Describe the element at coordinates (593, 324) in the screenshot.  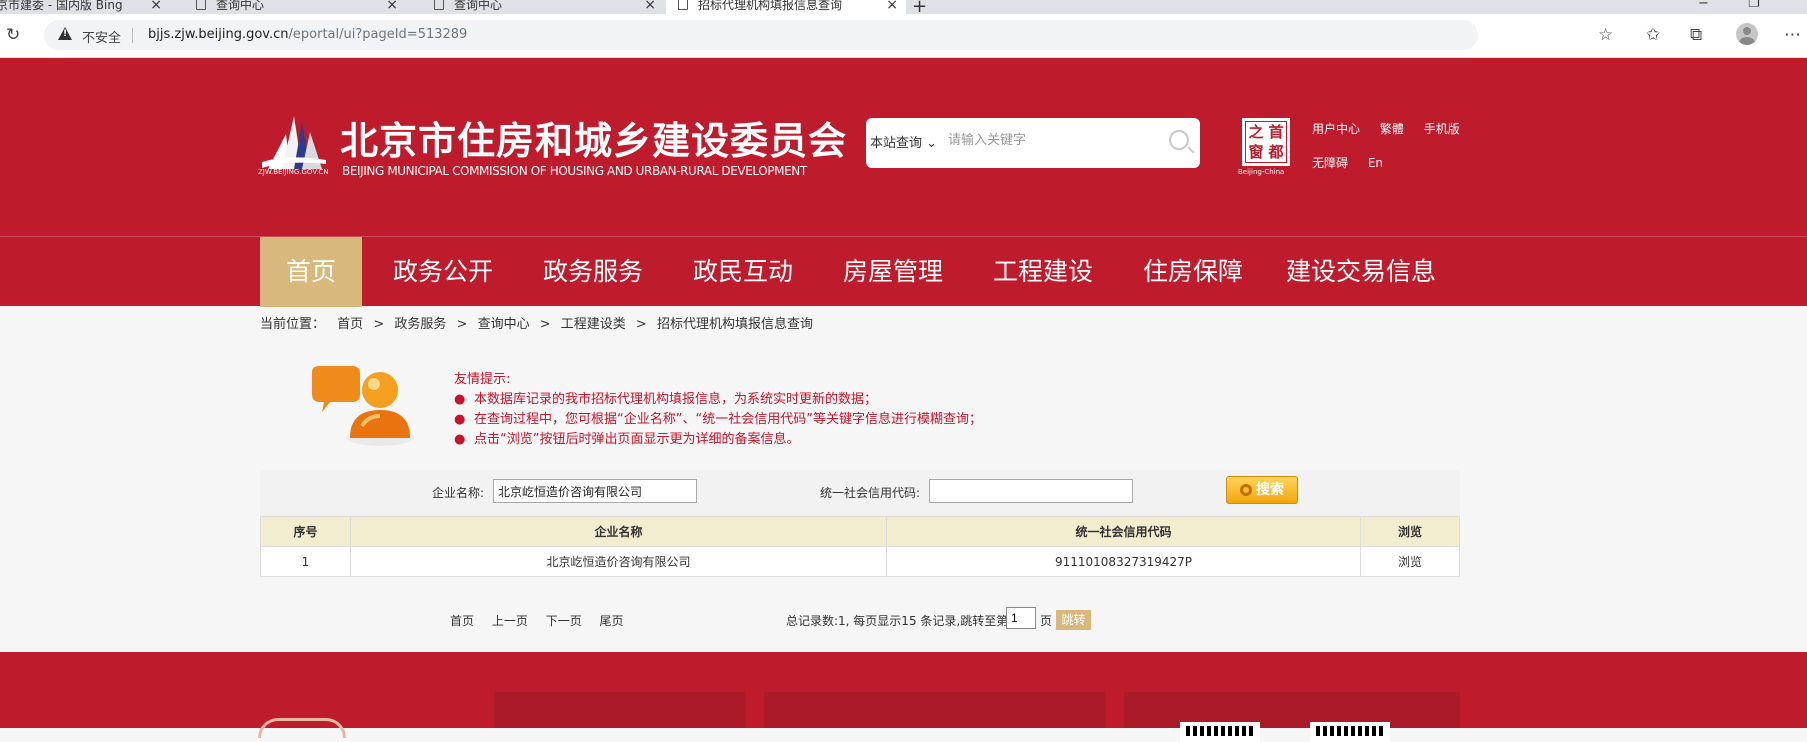
I see `breadcrumb-link: 工程建设类` at that location.